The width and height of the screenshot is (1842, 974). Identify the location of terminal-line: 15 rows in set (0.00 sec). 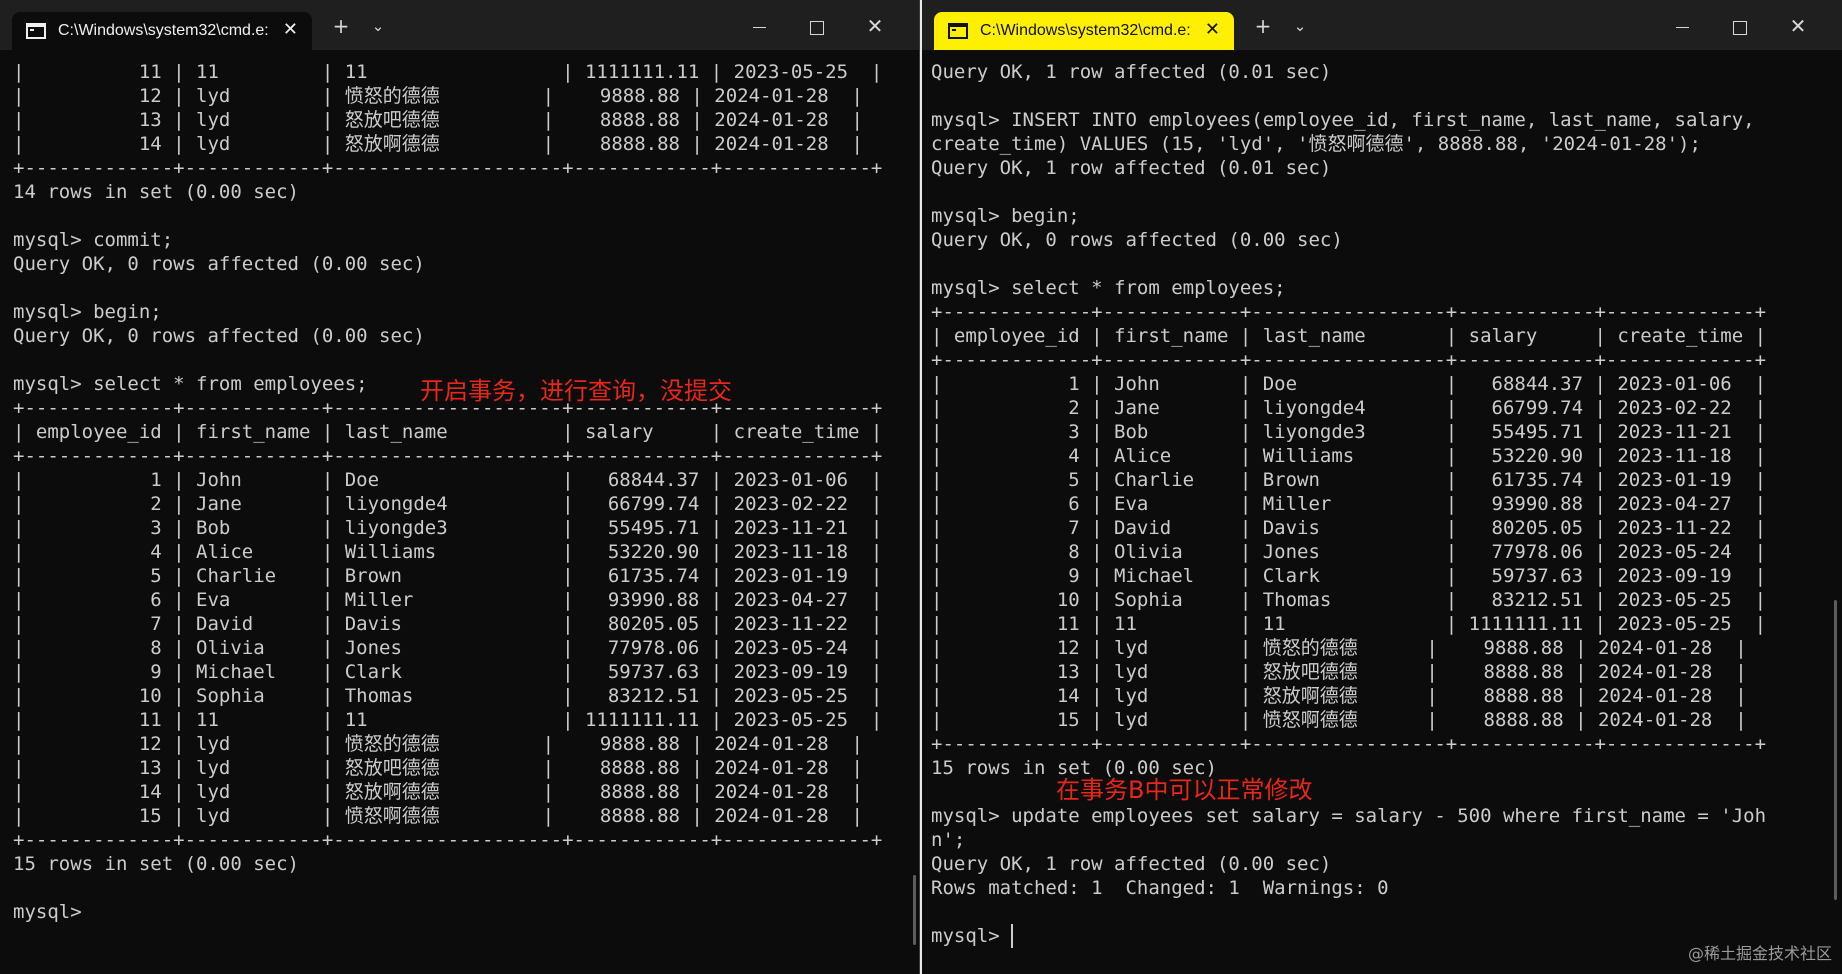
(156, 864).